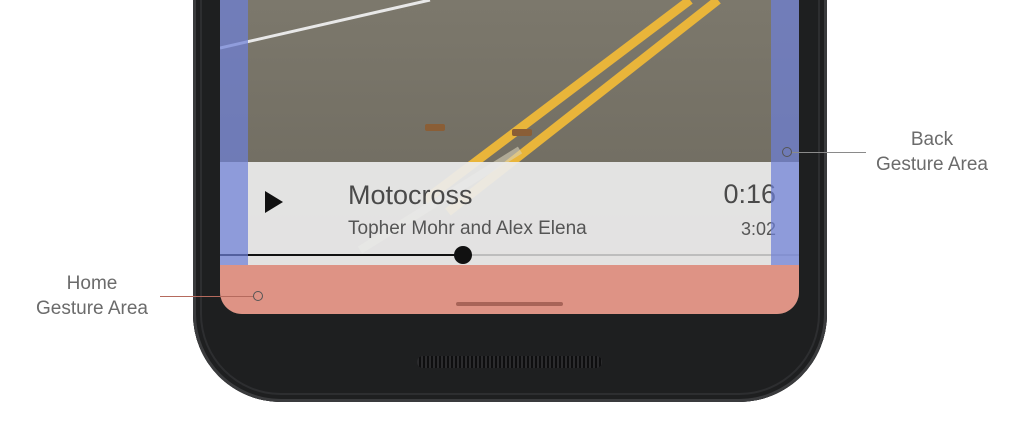 The width and height of the screenshot is (1024, 422). Describe the element at coordinates (92, 296) in the screenshot. I see `home-gesture-label: Home Gesture Area` at that location.